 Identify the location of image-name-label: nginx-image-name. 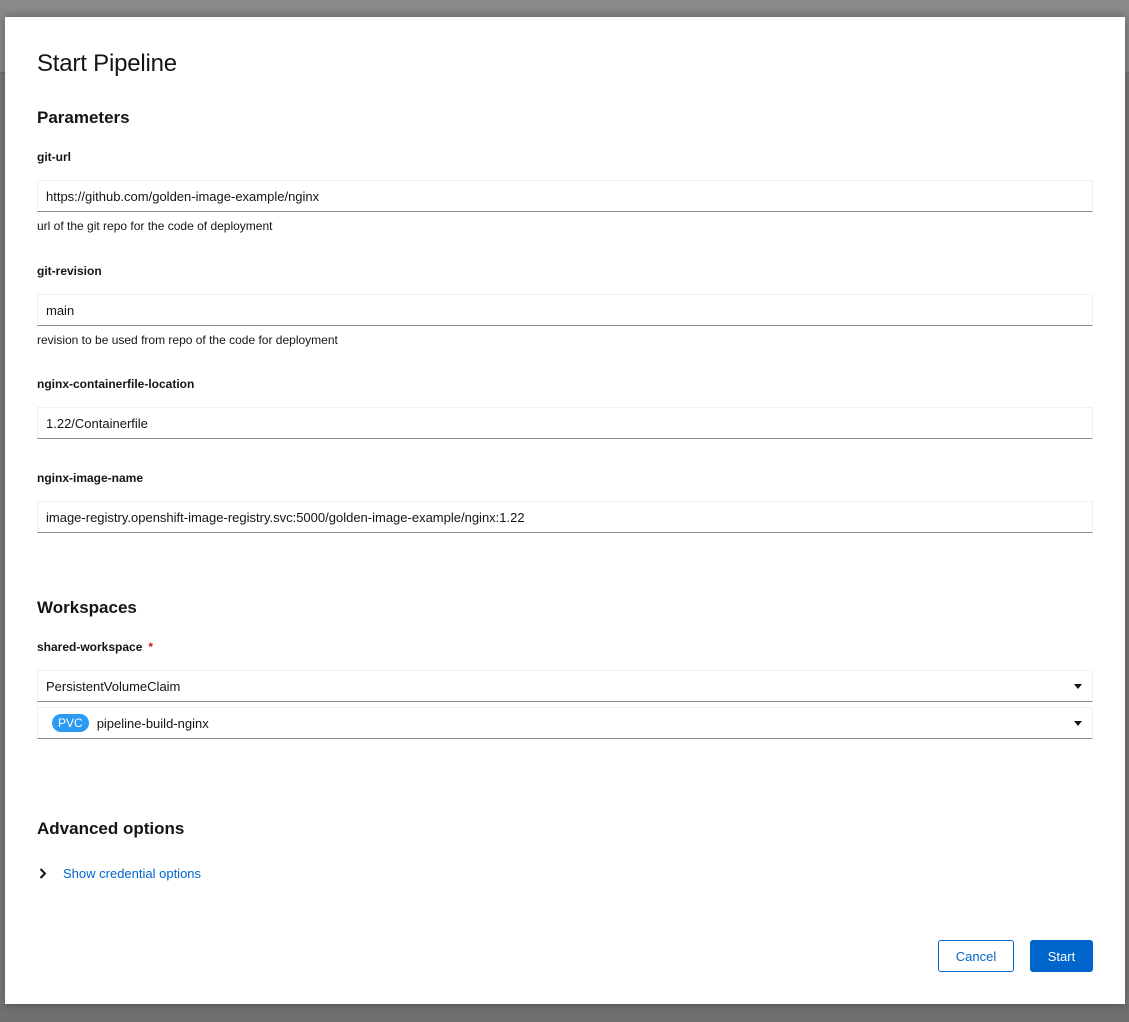
(90, 478).